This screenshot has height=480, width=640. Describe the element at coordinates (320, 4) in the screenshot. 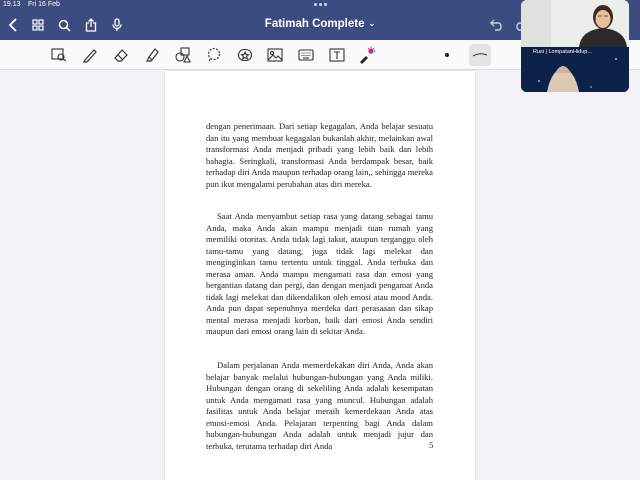

I see `multitasking-dots-icon` at that location.